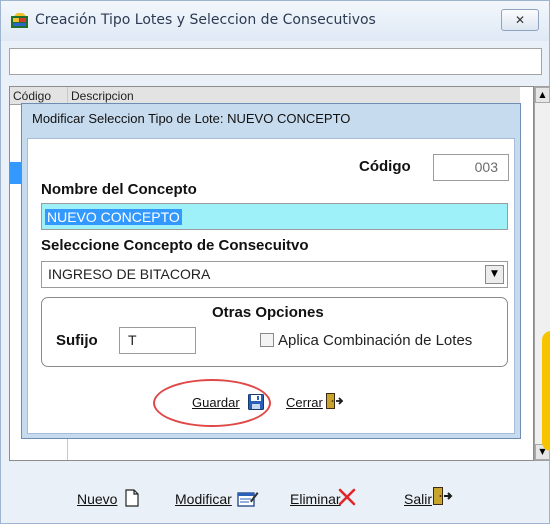 Image resolution: width=550 pixels, height=524 pixels. I want to click on delete-x-icon, so click(347, 497).